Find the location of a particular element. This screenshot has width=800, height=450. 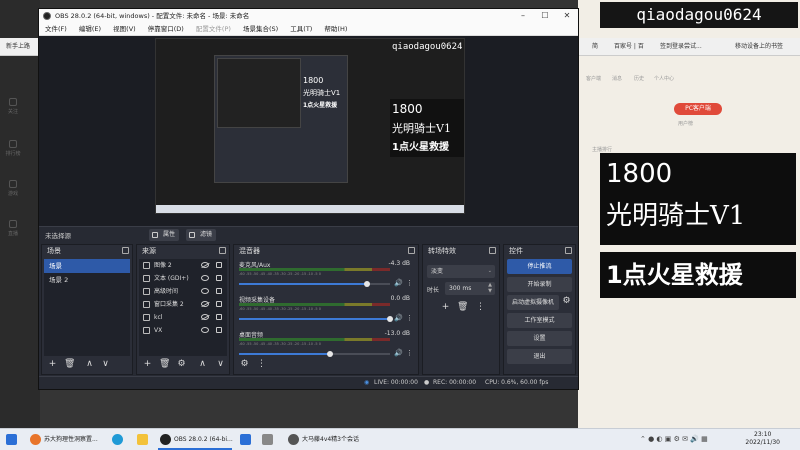

menu-profile: 配置文件(P) is located at coordinates (213, 29).